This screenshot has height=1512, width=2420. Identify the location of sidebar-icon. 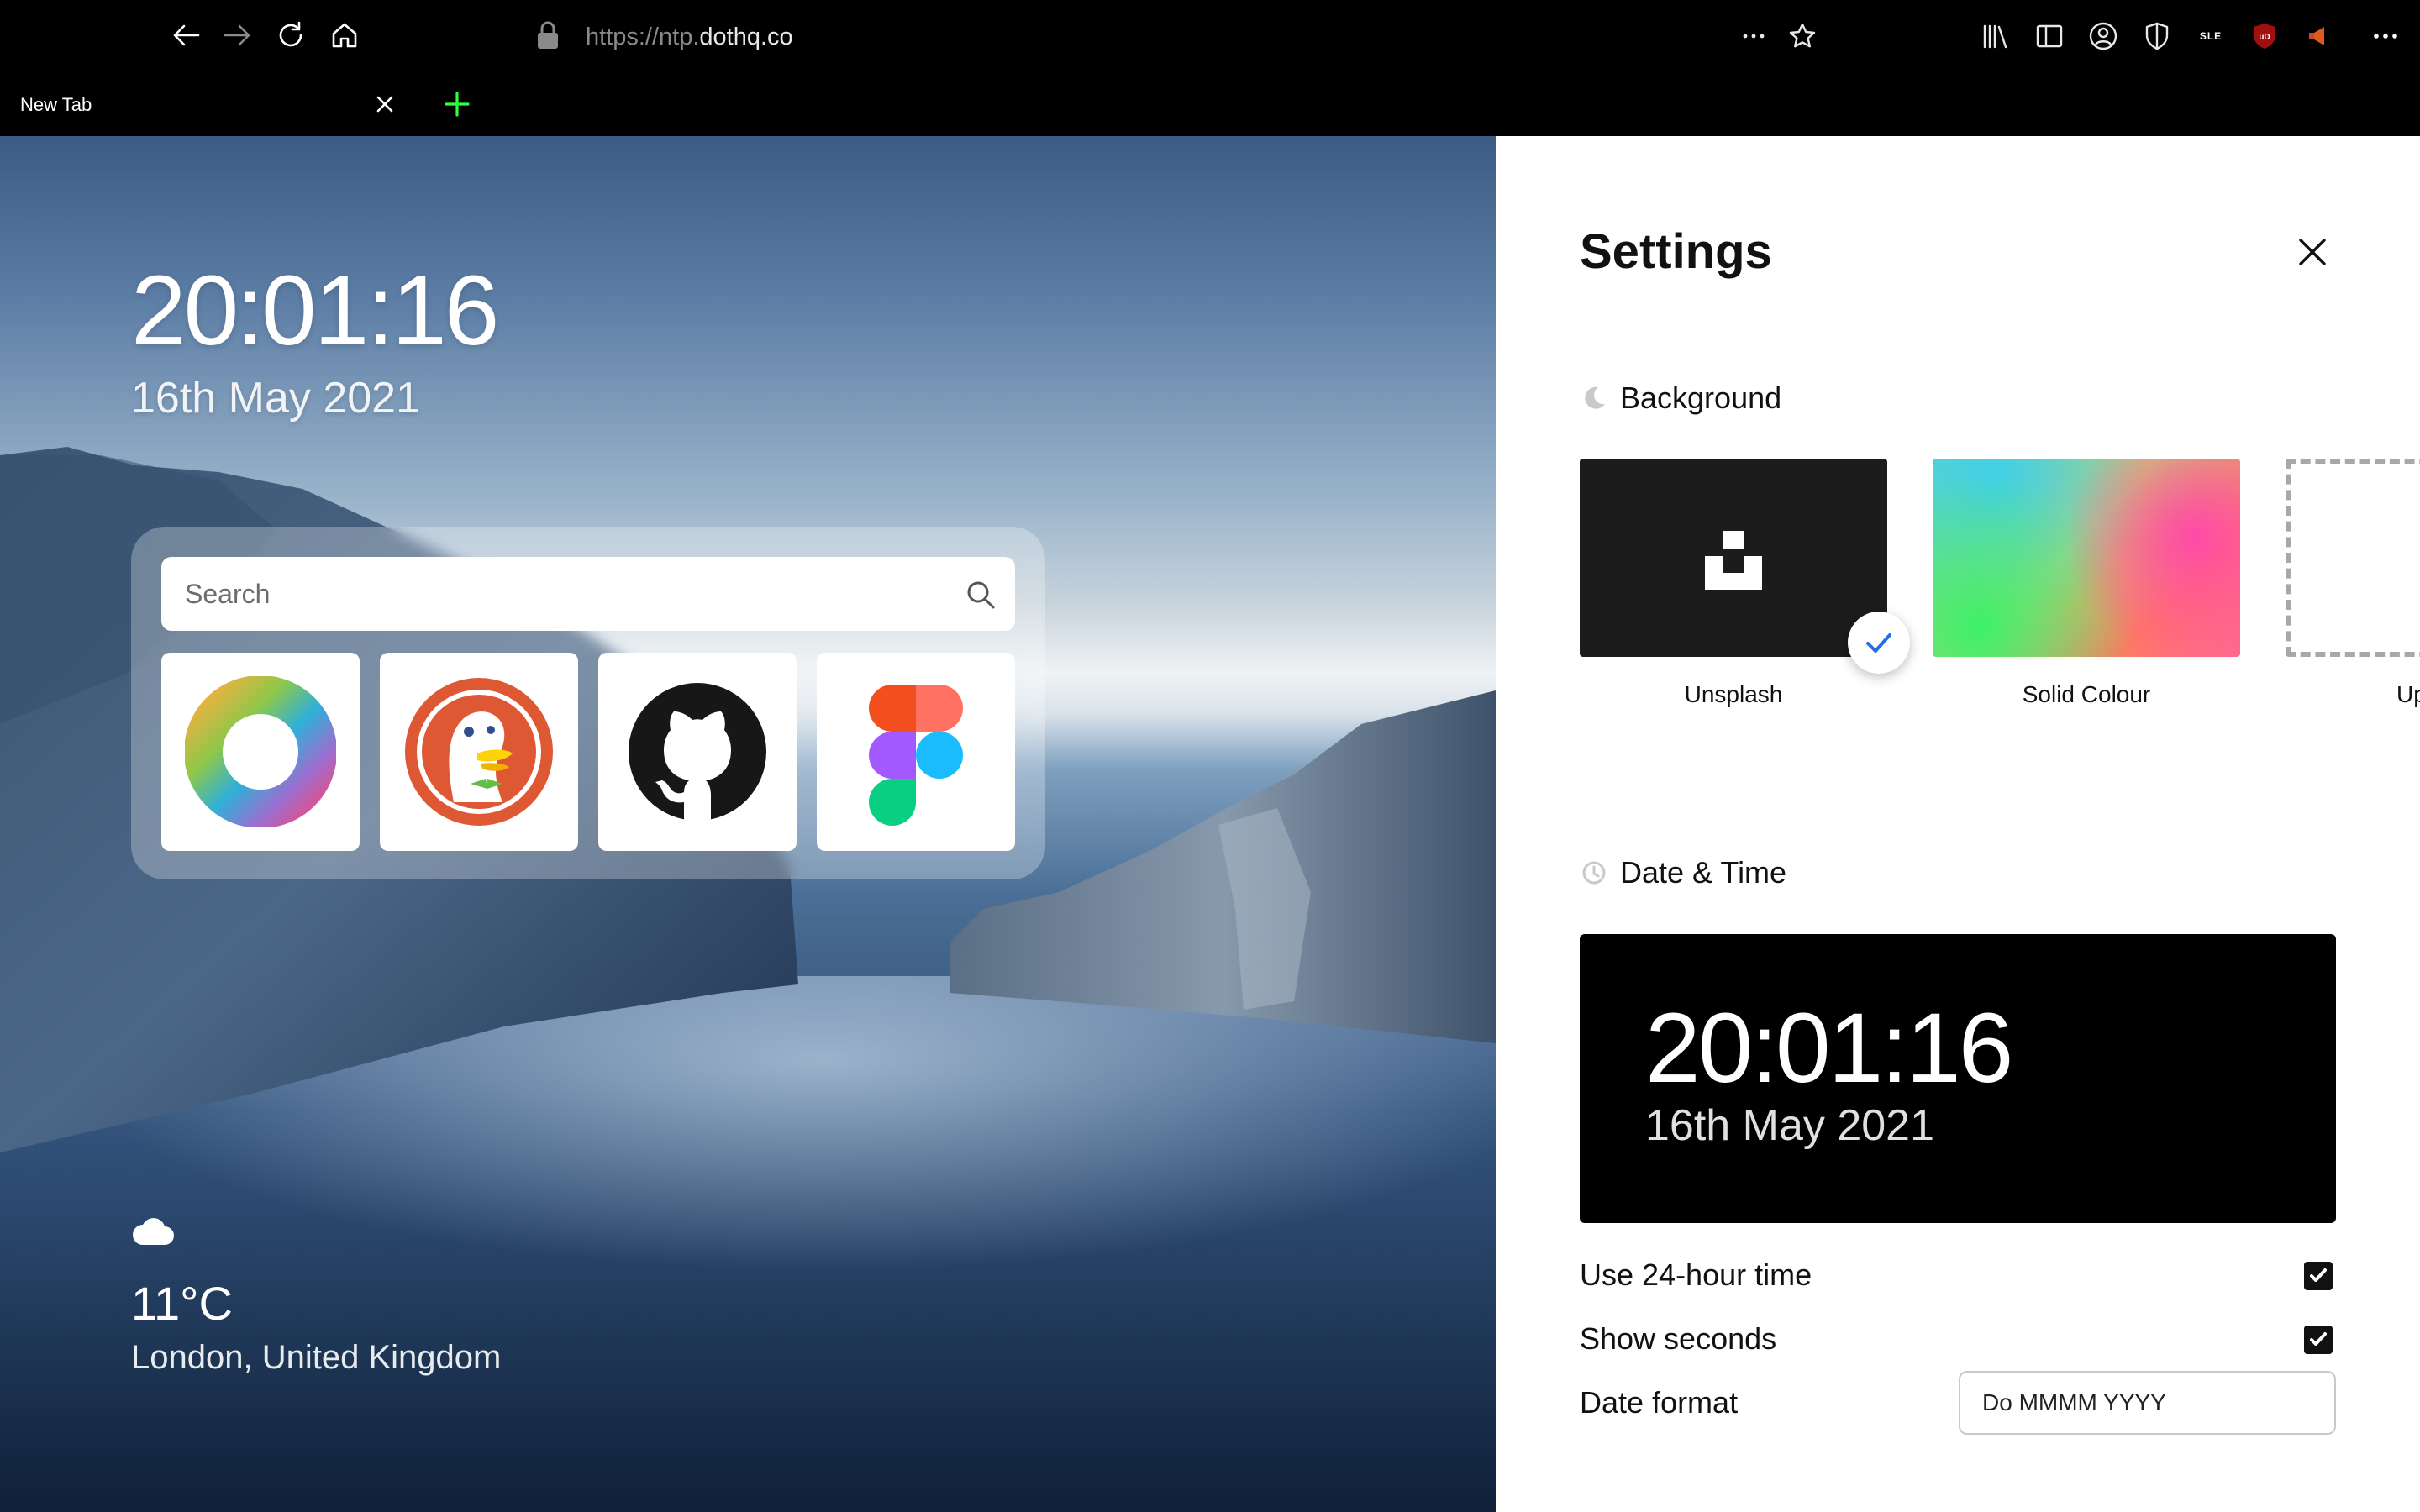
(2049, 36).